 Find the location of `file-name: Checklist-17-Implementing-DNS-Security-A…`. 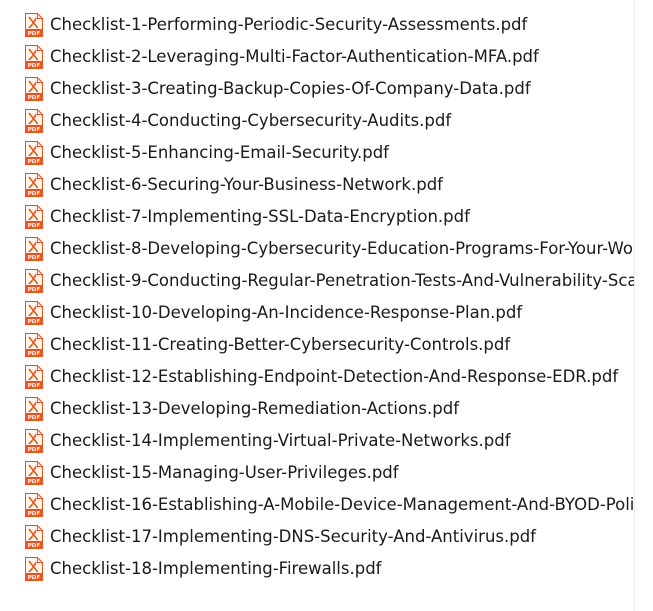

file-name: Checklist-17-Implementing-DNS-Security-A… is located at coordinates (293, 536).